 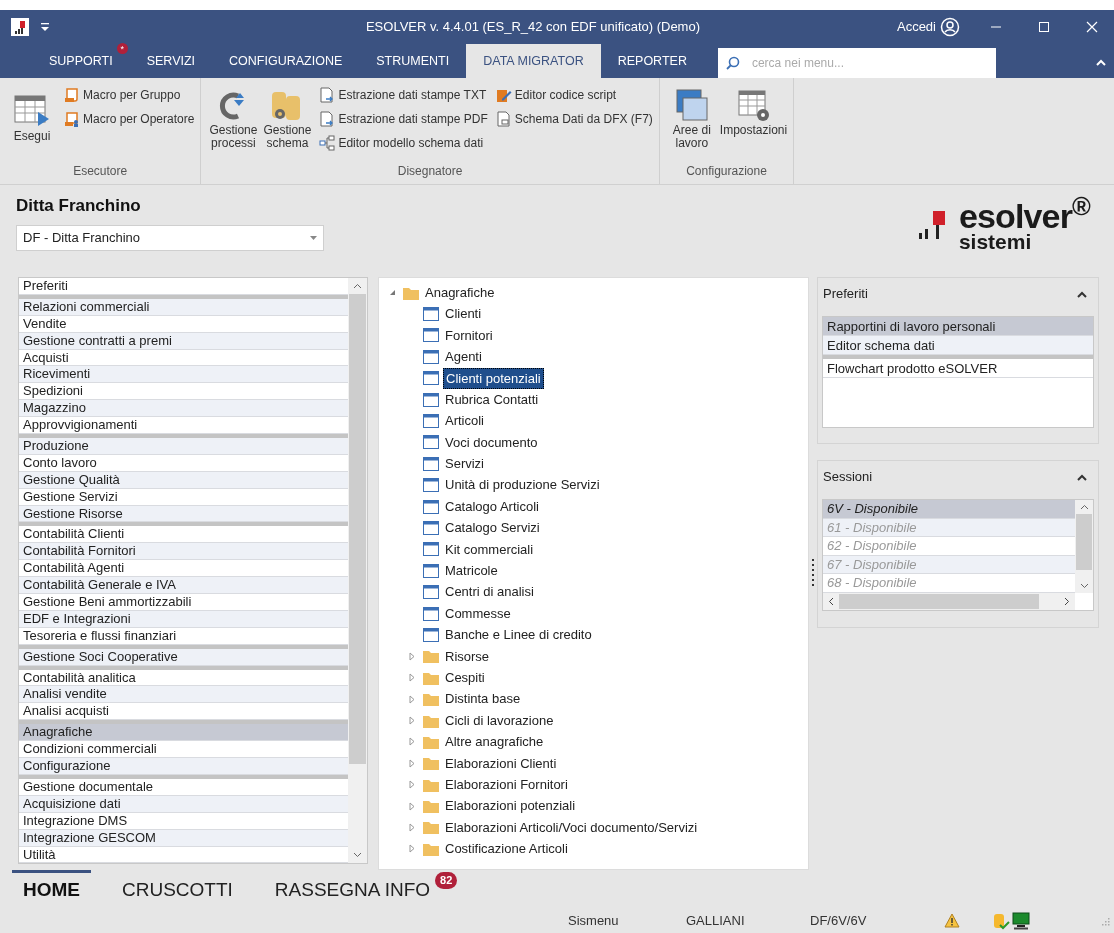 I want to click on tree-item: Voci documento, so click(x=491, y=442).